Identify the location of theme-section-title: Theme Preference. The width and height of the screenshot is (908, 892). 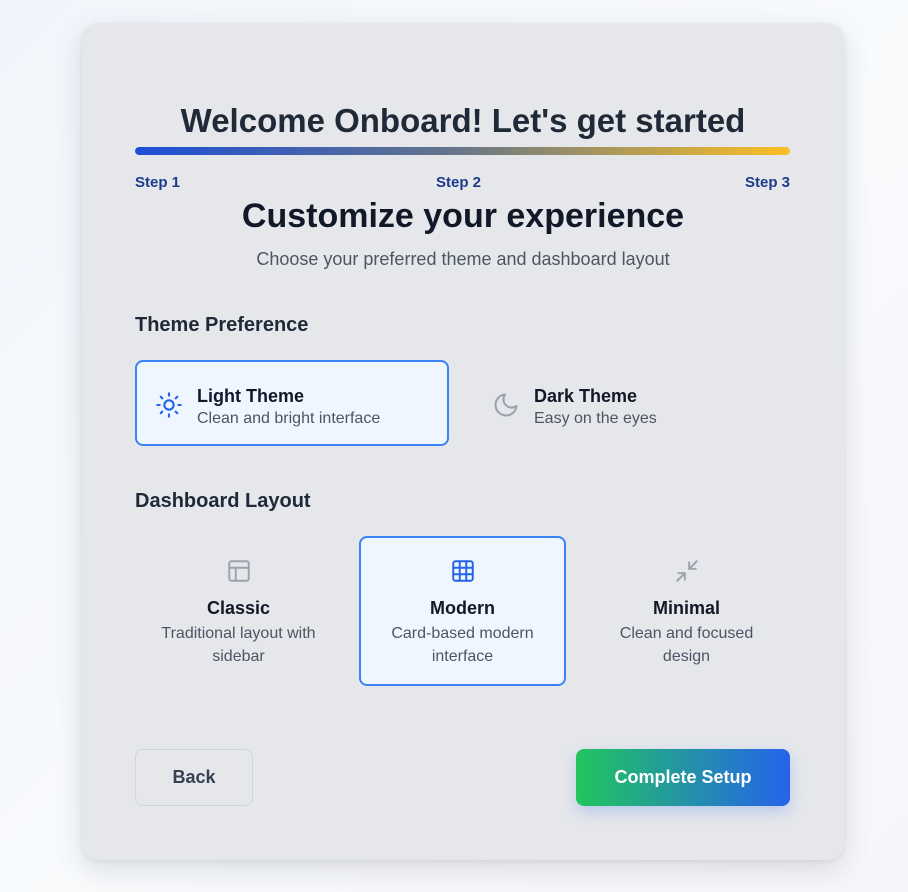
(222, 325).